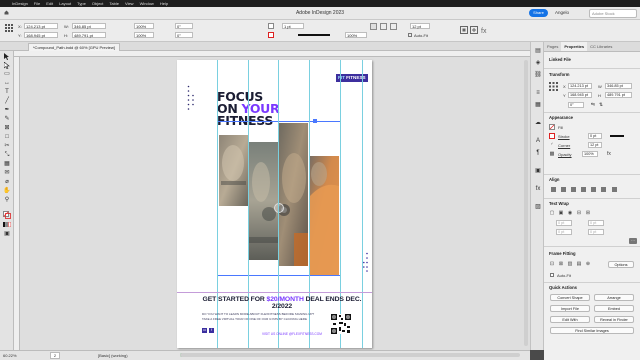 Image resolution: width=640 pixels, height=360 pixels. Describe the element at coordinates (596, 232) in the screenshot. I see `wrap-right-offset: 0 pt` at that location.